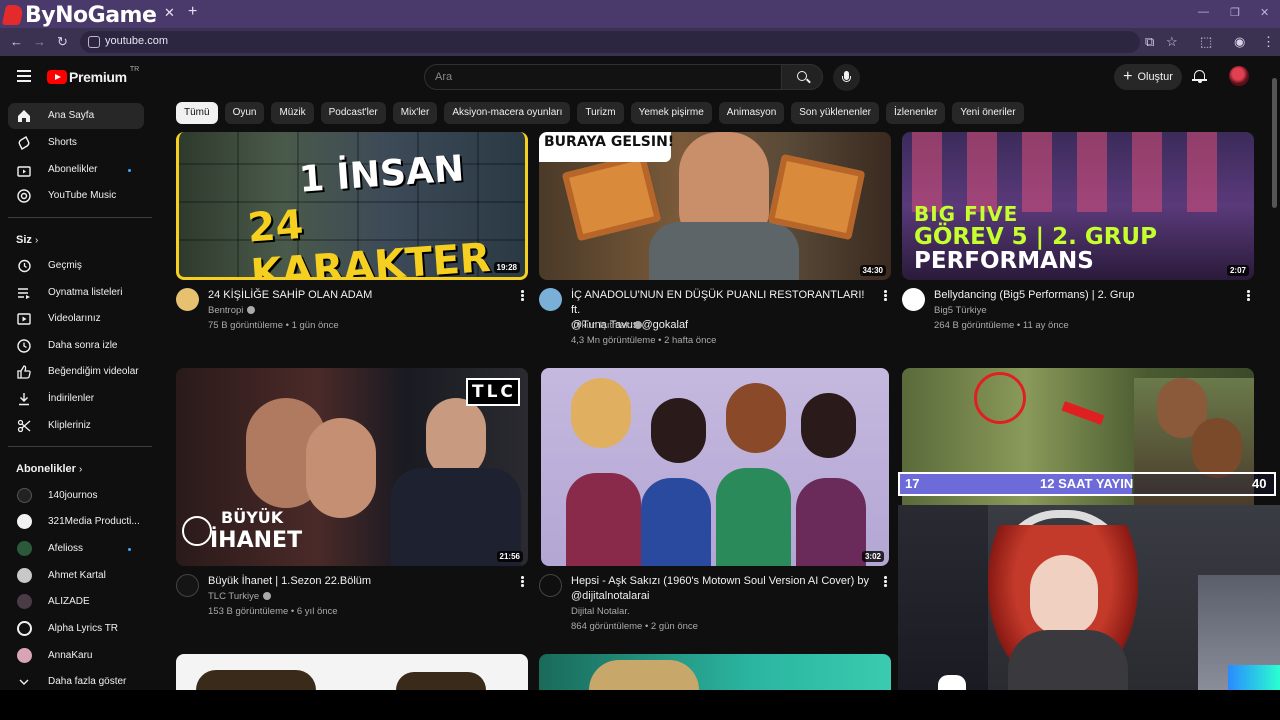 The image size is (1280, 720). I want to click on extensions-icon: ⬚, so click(1206, 42).